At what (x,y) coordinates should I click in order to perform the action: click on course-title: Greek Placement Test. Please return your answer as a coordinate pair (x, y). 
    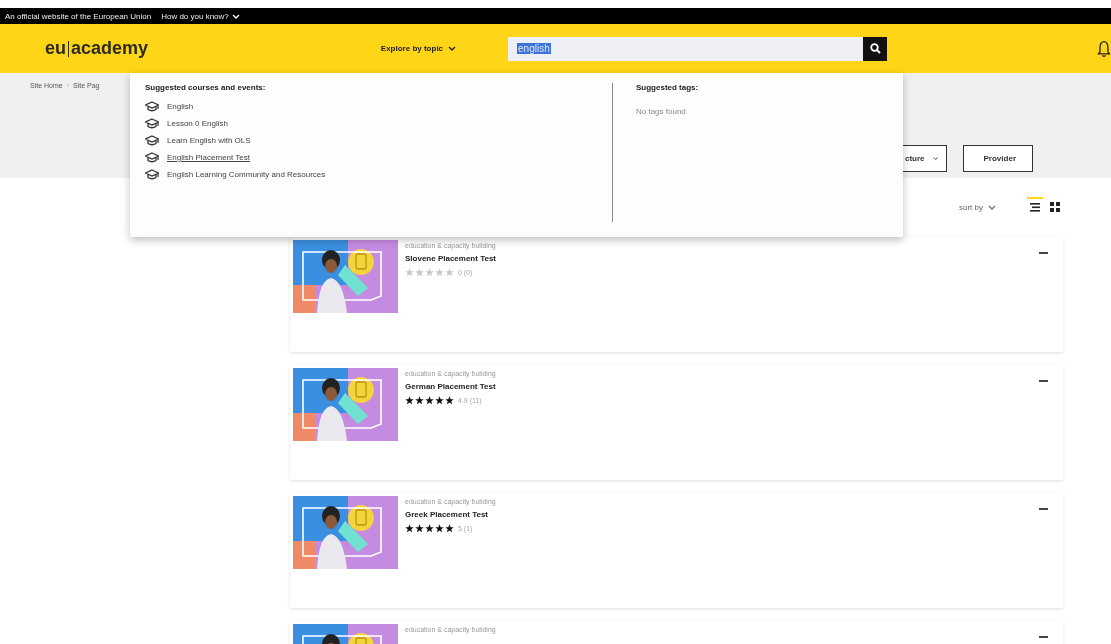
    Looking at the image, I should click on (722, 514).